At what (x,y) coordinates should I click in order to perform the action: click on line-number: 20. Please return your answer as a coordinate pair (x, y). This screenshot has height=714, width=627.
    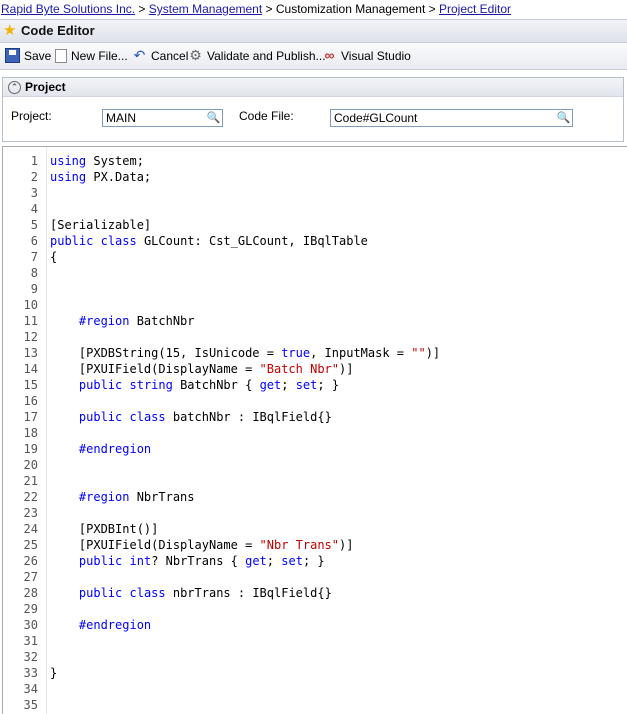
    Looking at the image, I should click on (30, 465).